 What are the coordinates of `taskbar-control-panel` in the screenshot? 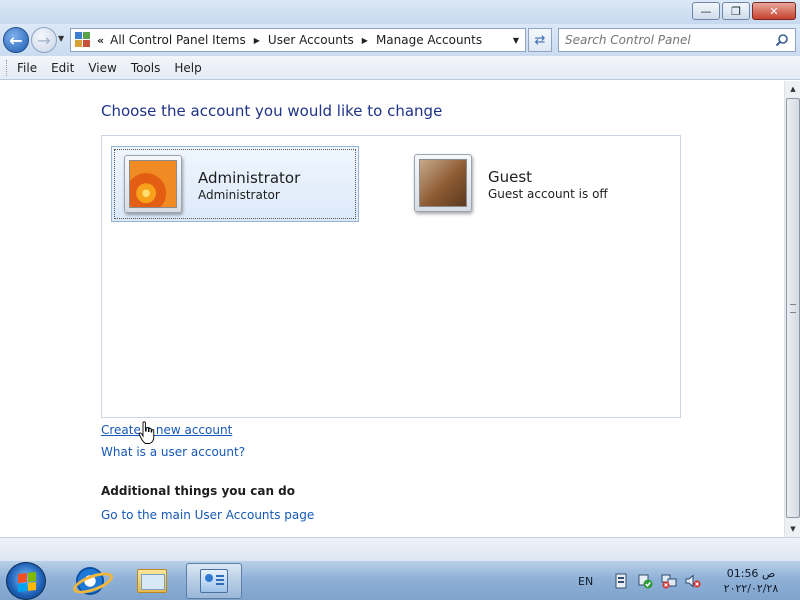 It's located at (214, 581).